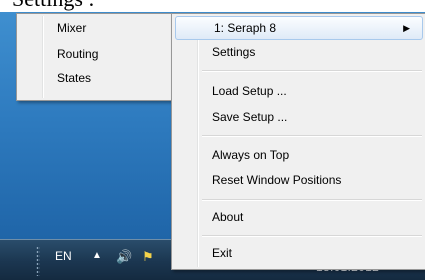 The image size is (425, 280). Describe the element at coordinates (74, 78) in the screenshot. I see `menu-item-label: States` at that location.